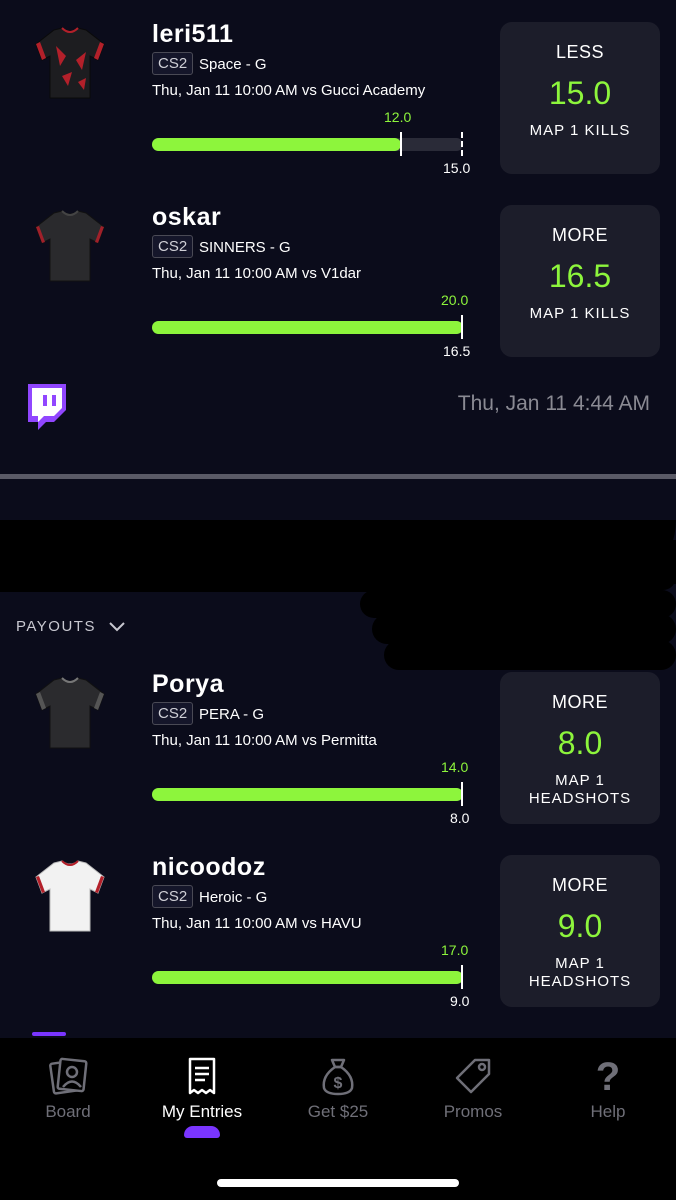 This screenshot has width=676, height=1200. What do you see at coordinates (49, 1034) in the screenshot?
I see `twitch-icon-peek` at bounding box center [49, 1034].